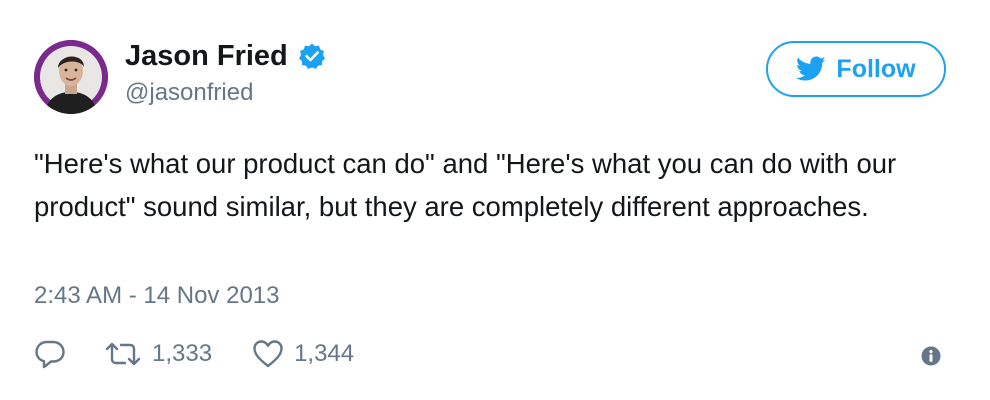 The image size is (990, 400). What do you see at coordinates (931, 356) in the screenshot?
I see `info-icon` at bounding box center [931, 356].